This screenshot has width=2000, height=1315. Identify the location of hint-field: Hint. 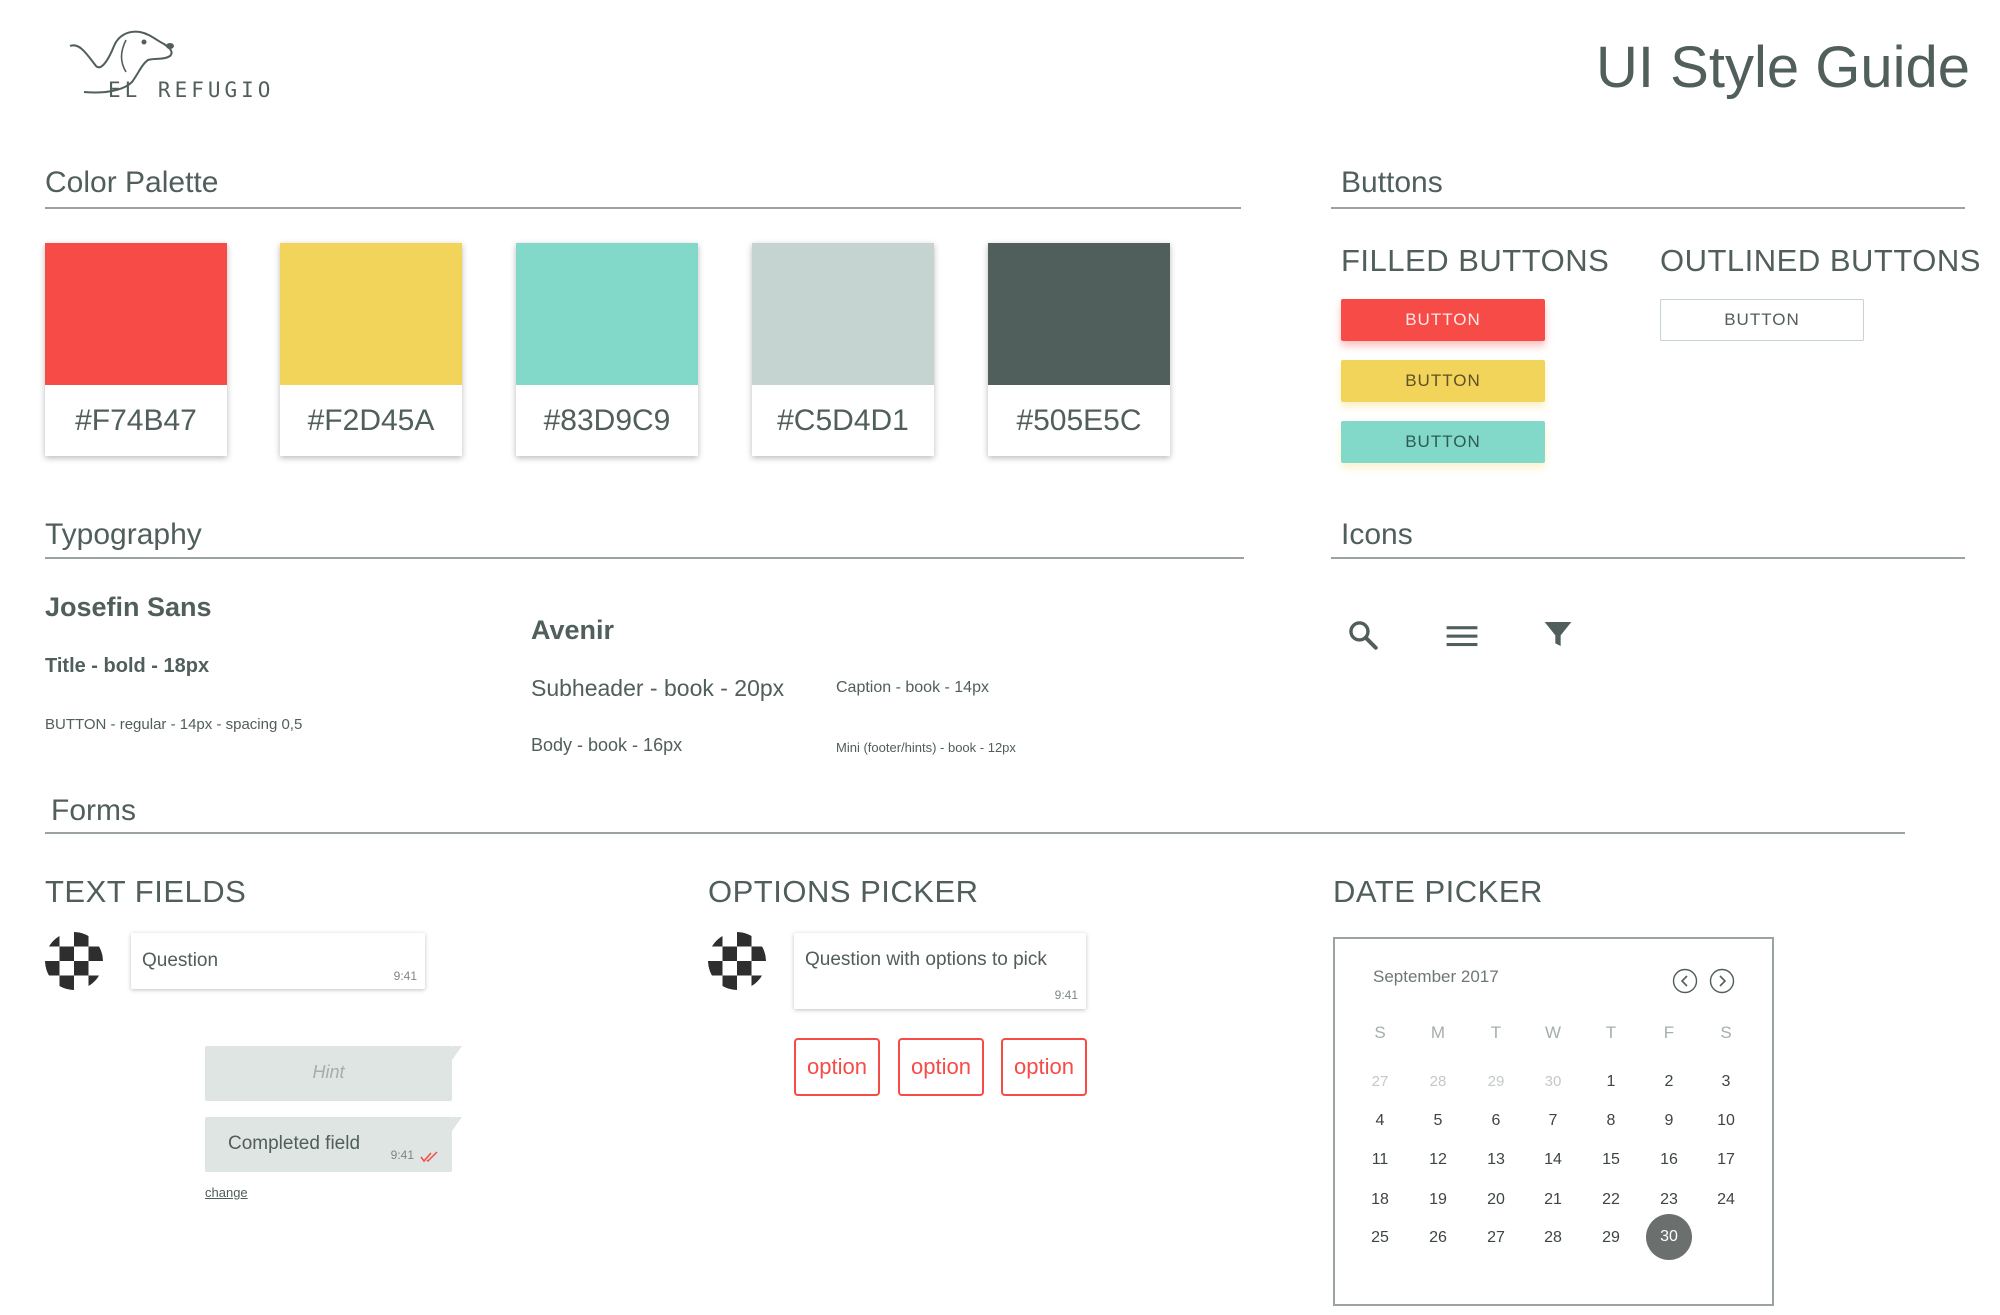
(333, 1073).